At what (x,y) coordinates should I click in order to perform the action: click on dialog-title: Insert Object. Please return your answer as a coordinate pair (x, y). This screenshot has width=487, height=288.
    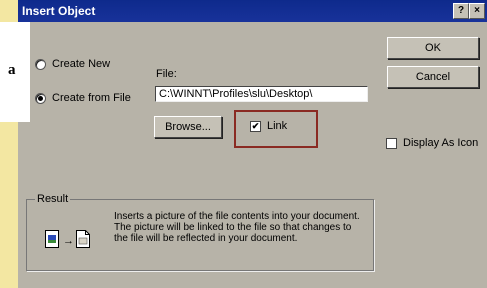
    Looking at the image, I should click on (59, 11).